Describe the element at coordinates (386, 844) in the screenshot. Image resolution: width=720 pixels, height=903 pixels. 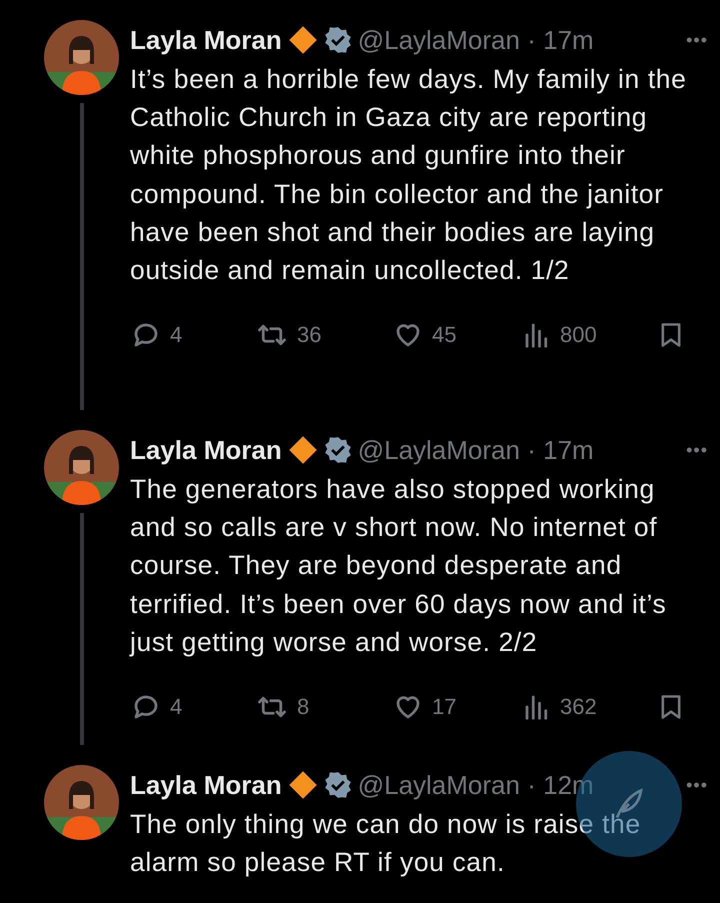
I see `tweet-text: The only thing we can do now is raise the alarm so please RT if you can.` at that location.